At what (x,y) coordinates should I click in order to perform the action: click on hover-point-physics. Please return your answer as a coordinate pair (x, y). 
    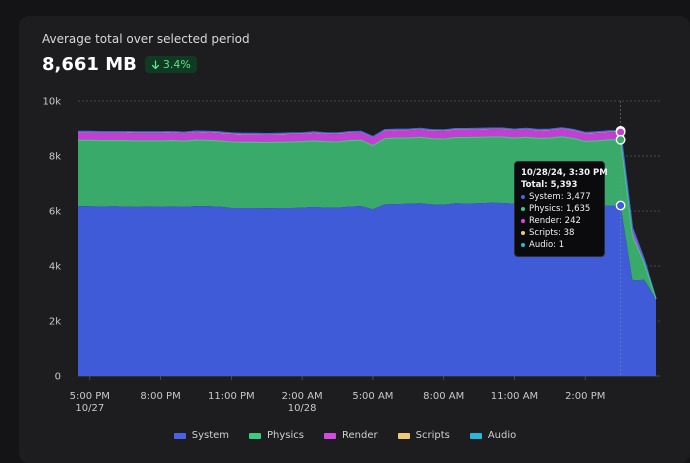
    Looking at the image, I should click on (620, 139).